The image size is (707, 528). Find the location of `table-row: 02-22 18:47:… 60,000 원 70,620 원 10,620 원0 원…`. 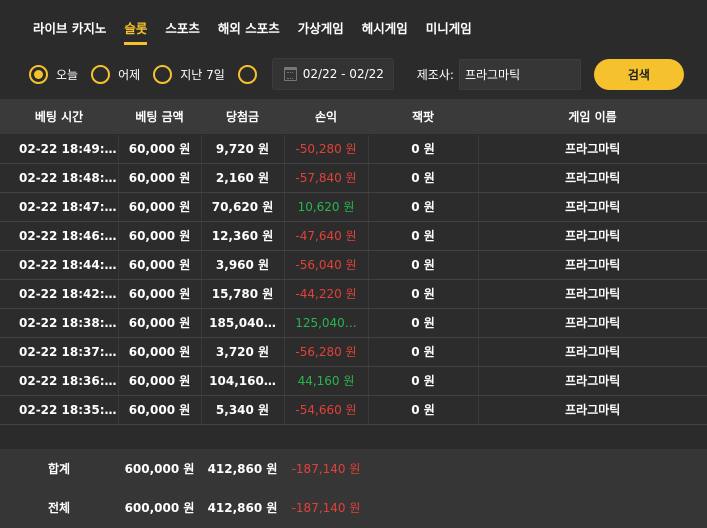

table-row: 02-22 18:47:… 60,000 원 70,620 원 10,620 원0 원… is located at coordinates (353, 207).